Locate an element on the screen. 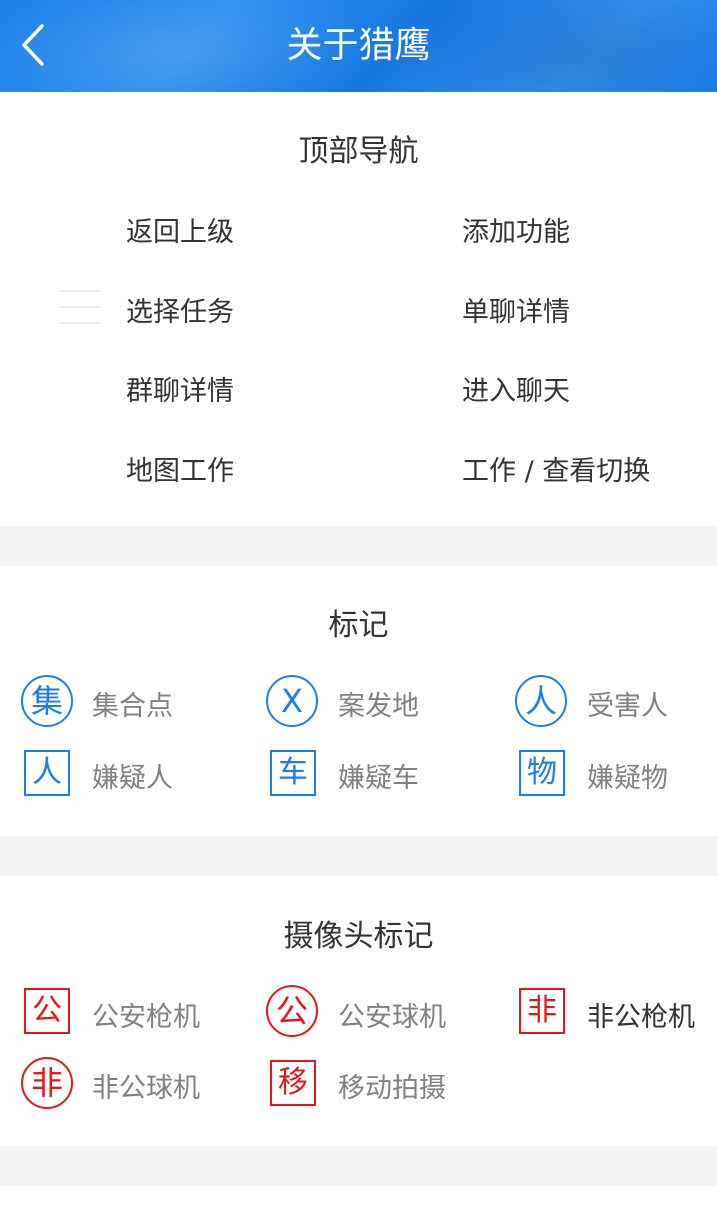  mobile-capture-label: 移动拍摄 is located at coordinates (392, 1088).